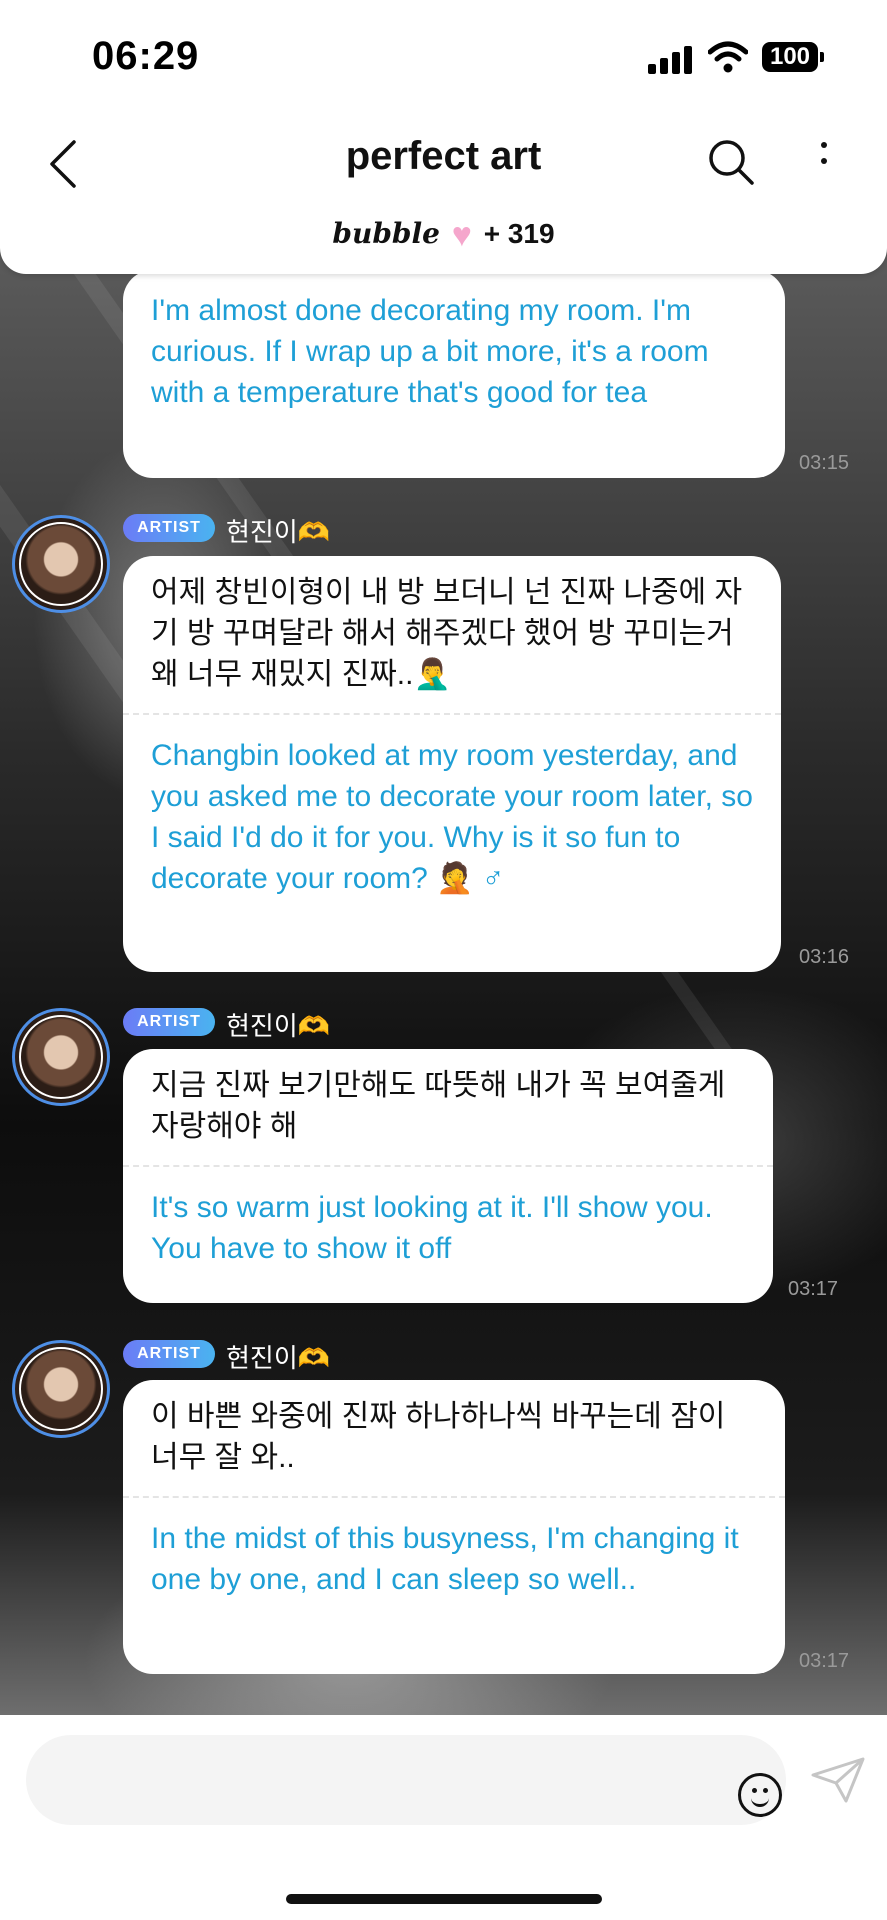 Image resolution: width=887 pixels, height=1920 pixels. I want to click on message-original: 이 바쁜 와중에 진짜 하나하나씩 바꾸는데 잠이 너무 잘 와.., so click(438, 1437).